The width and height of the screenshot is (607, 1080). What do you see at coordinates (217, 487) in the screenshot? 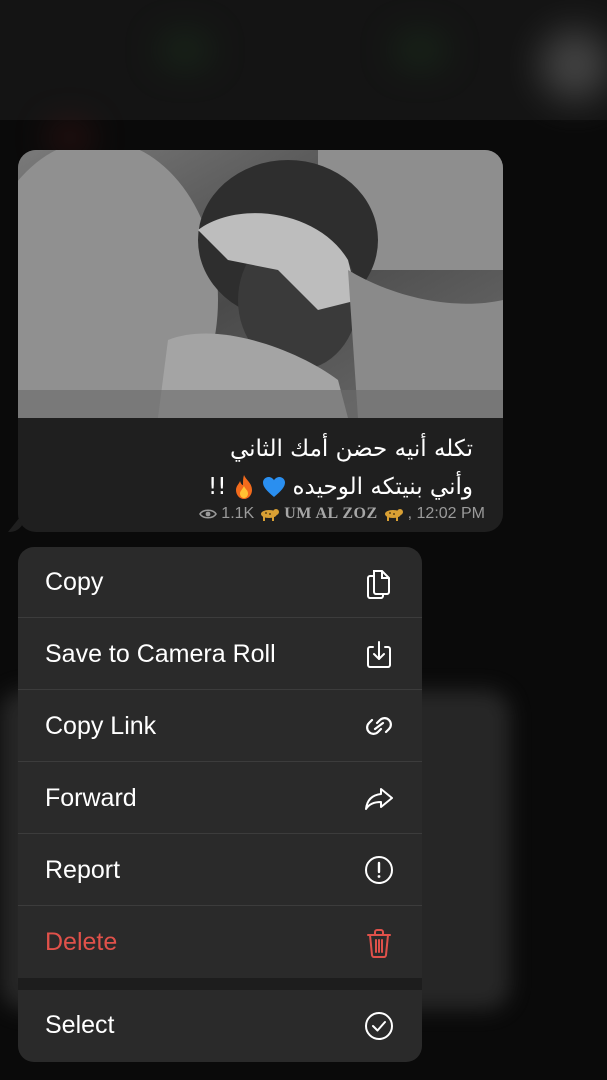
I see `caption-suffix: !!` at bounding box center [217, 487].